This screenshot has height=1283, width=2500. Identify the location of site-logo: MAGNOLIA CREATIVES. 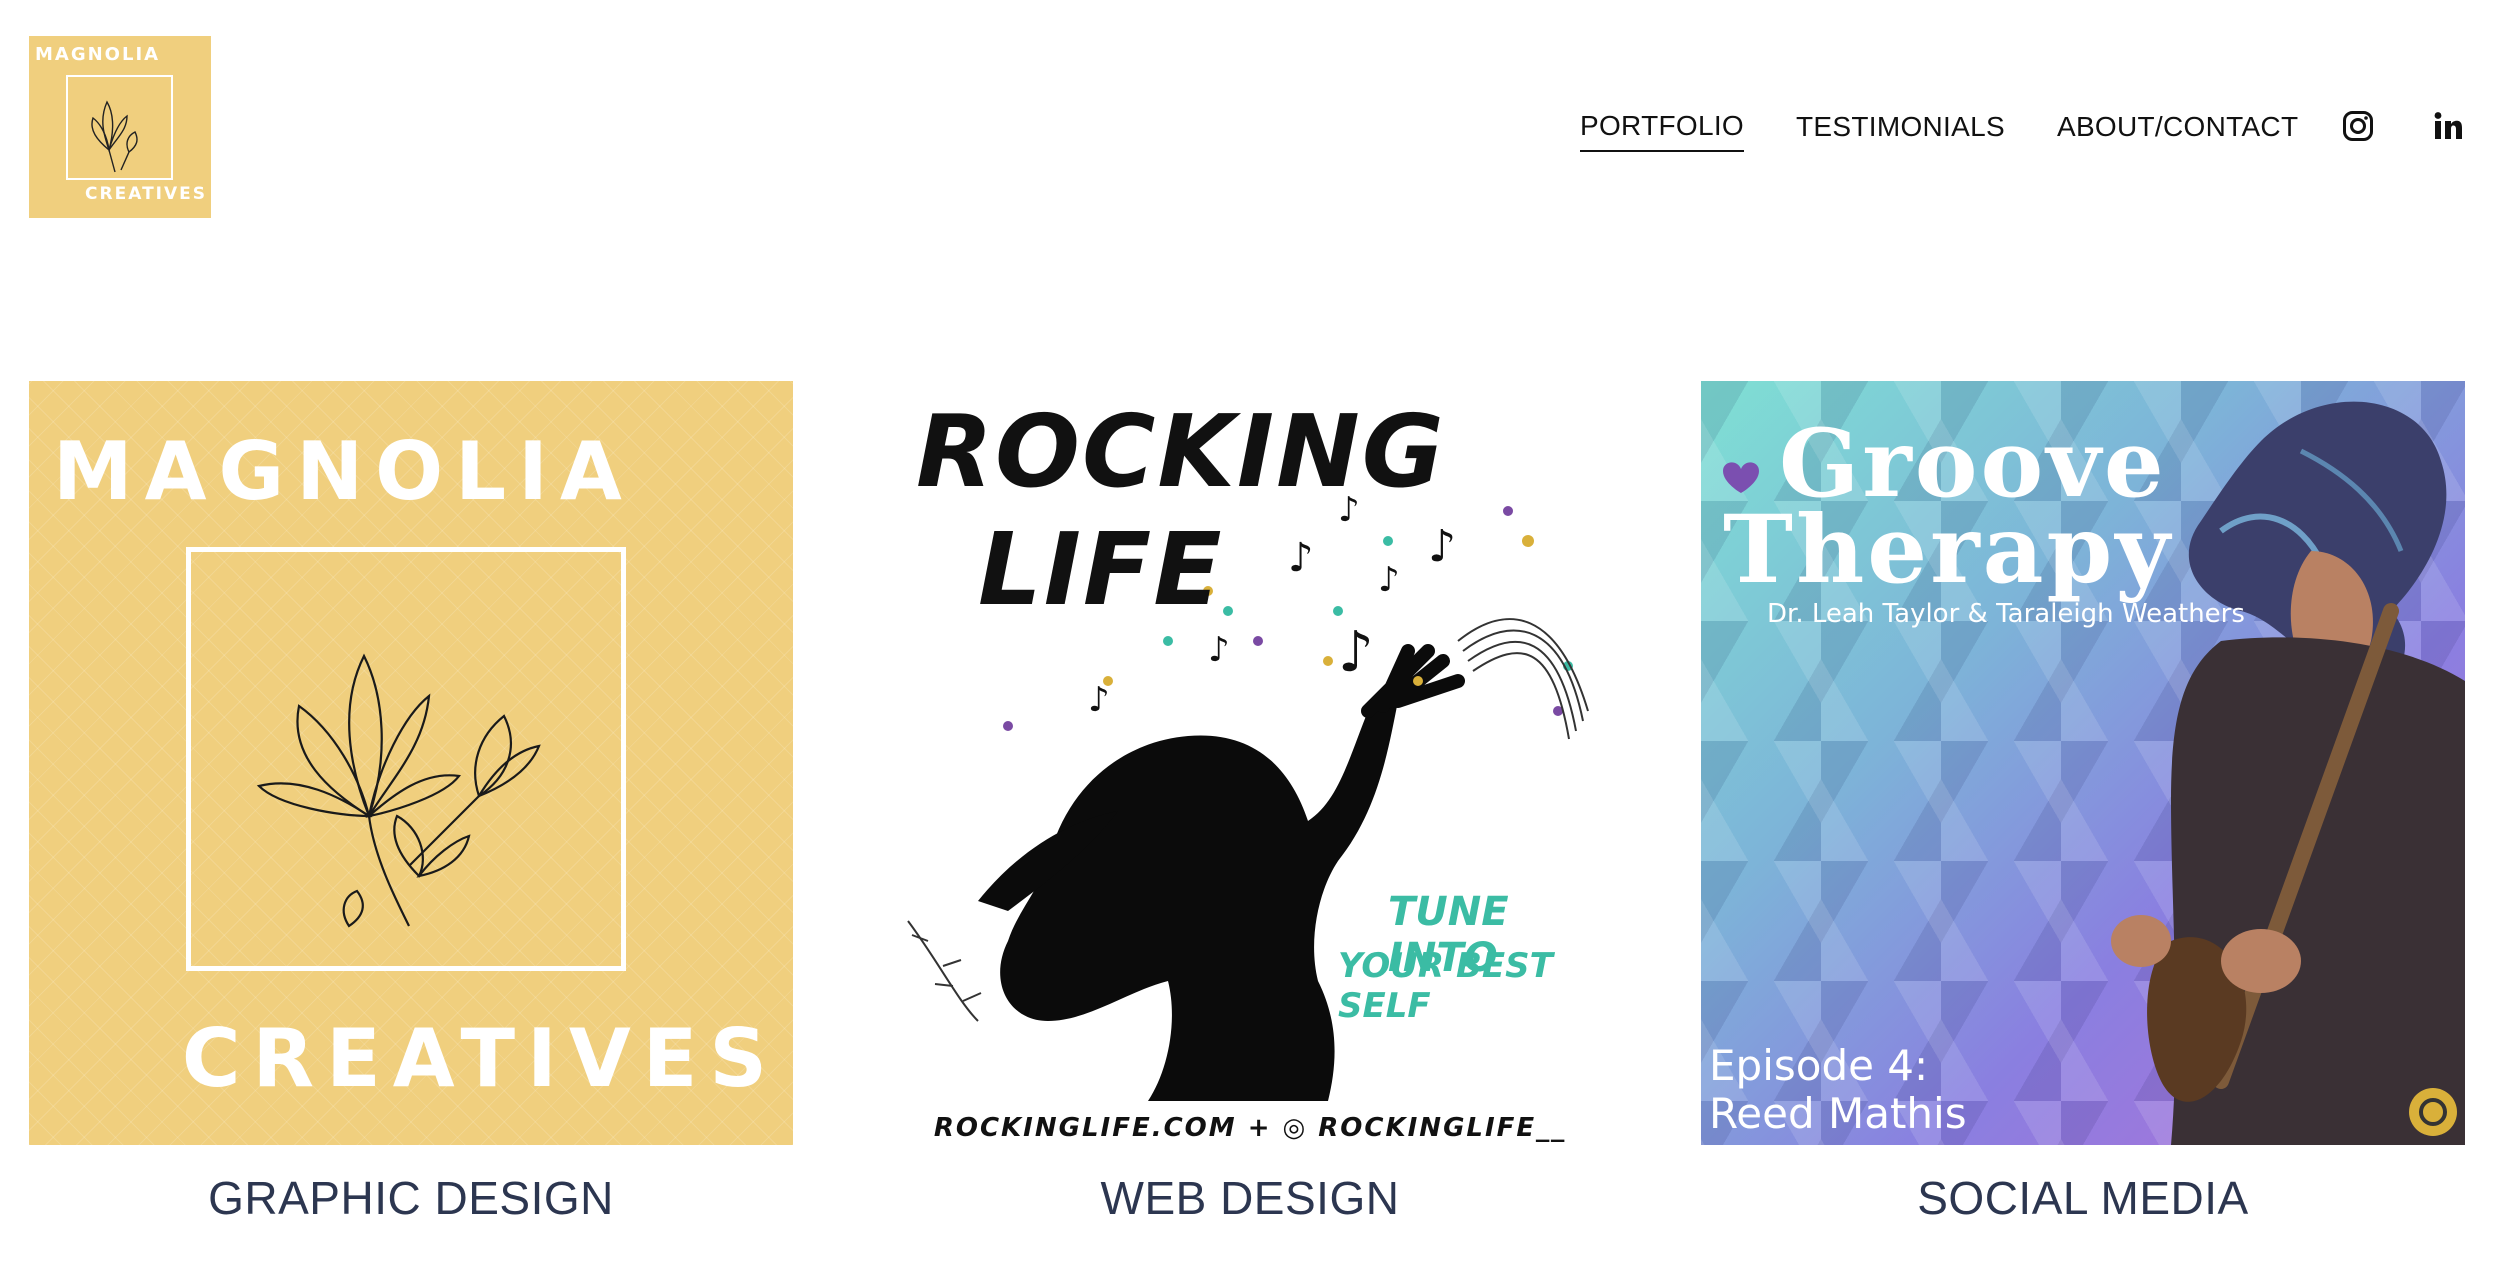
(120, 127).